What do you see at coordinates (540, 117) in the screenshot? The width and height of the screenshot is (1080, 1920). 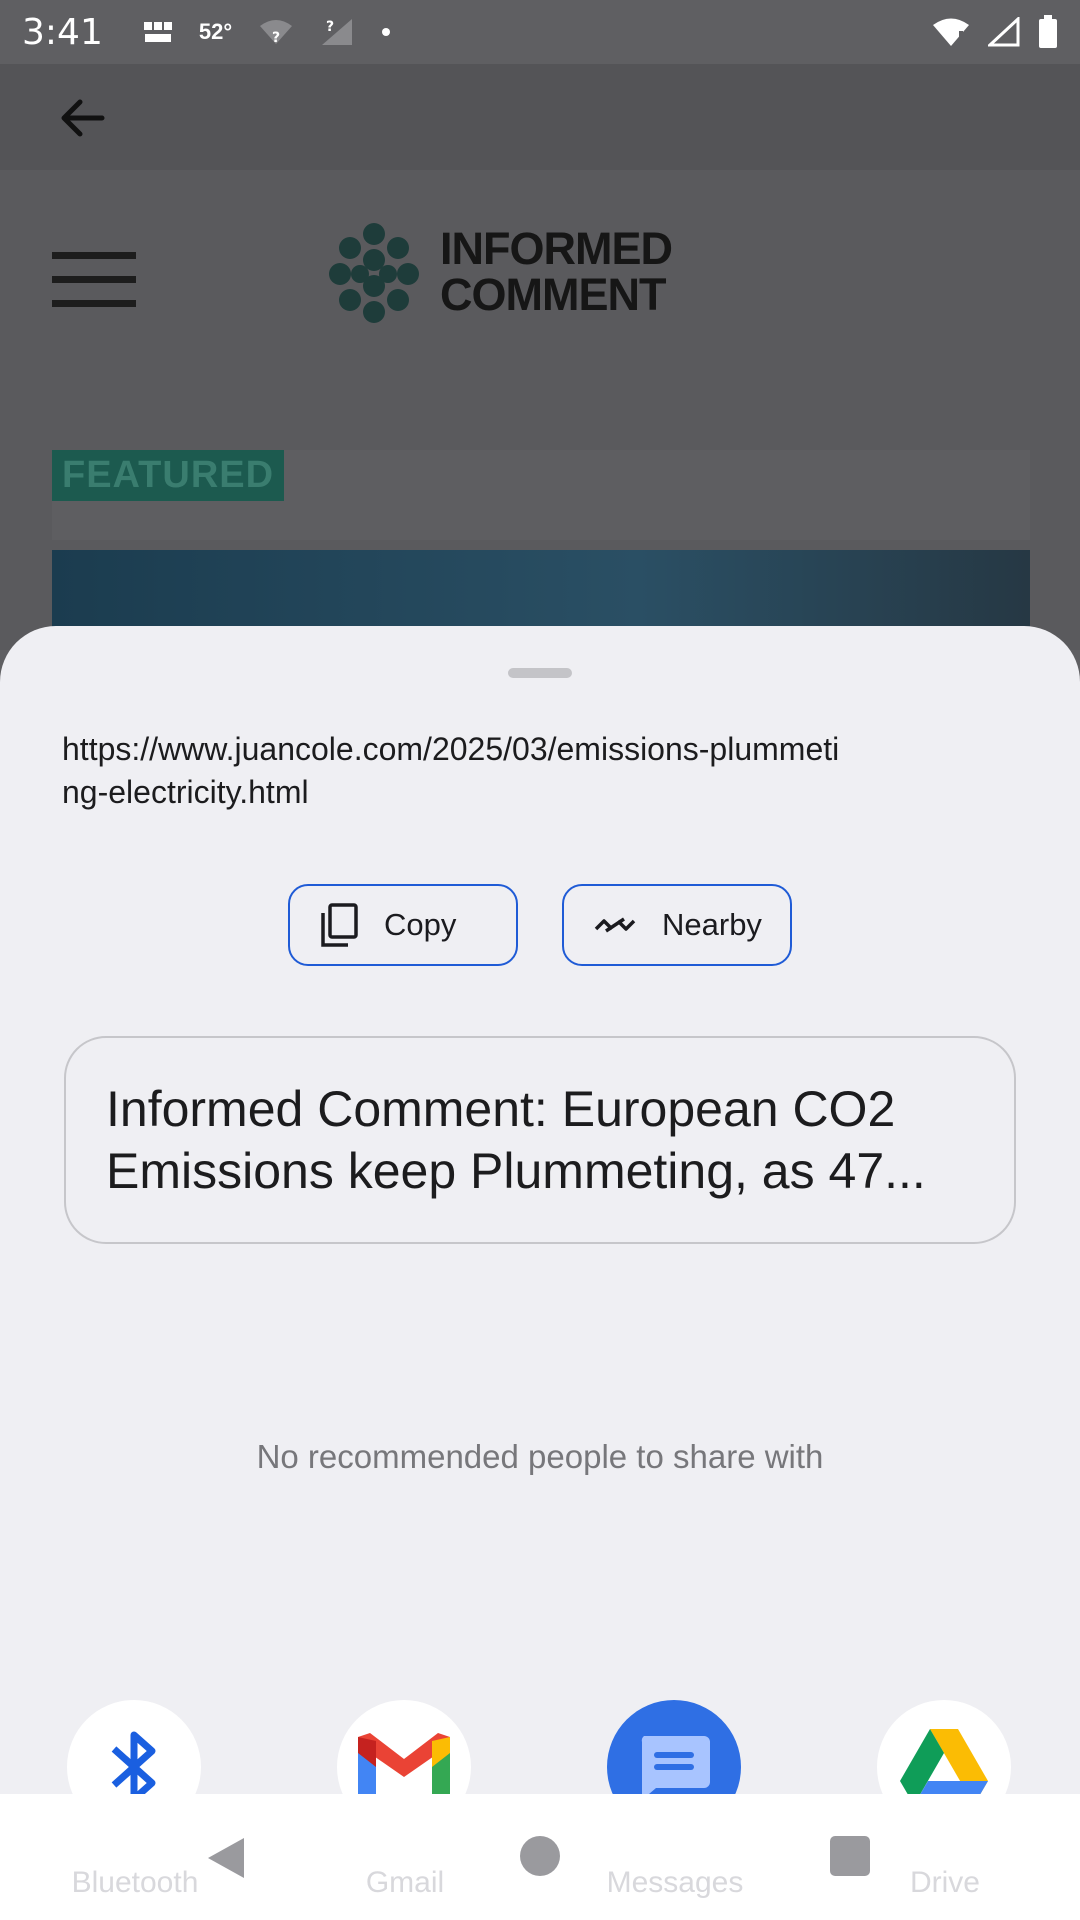 I see `browser-toolbar` at bounding box center [540, 117].